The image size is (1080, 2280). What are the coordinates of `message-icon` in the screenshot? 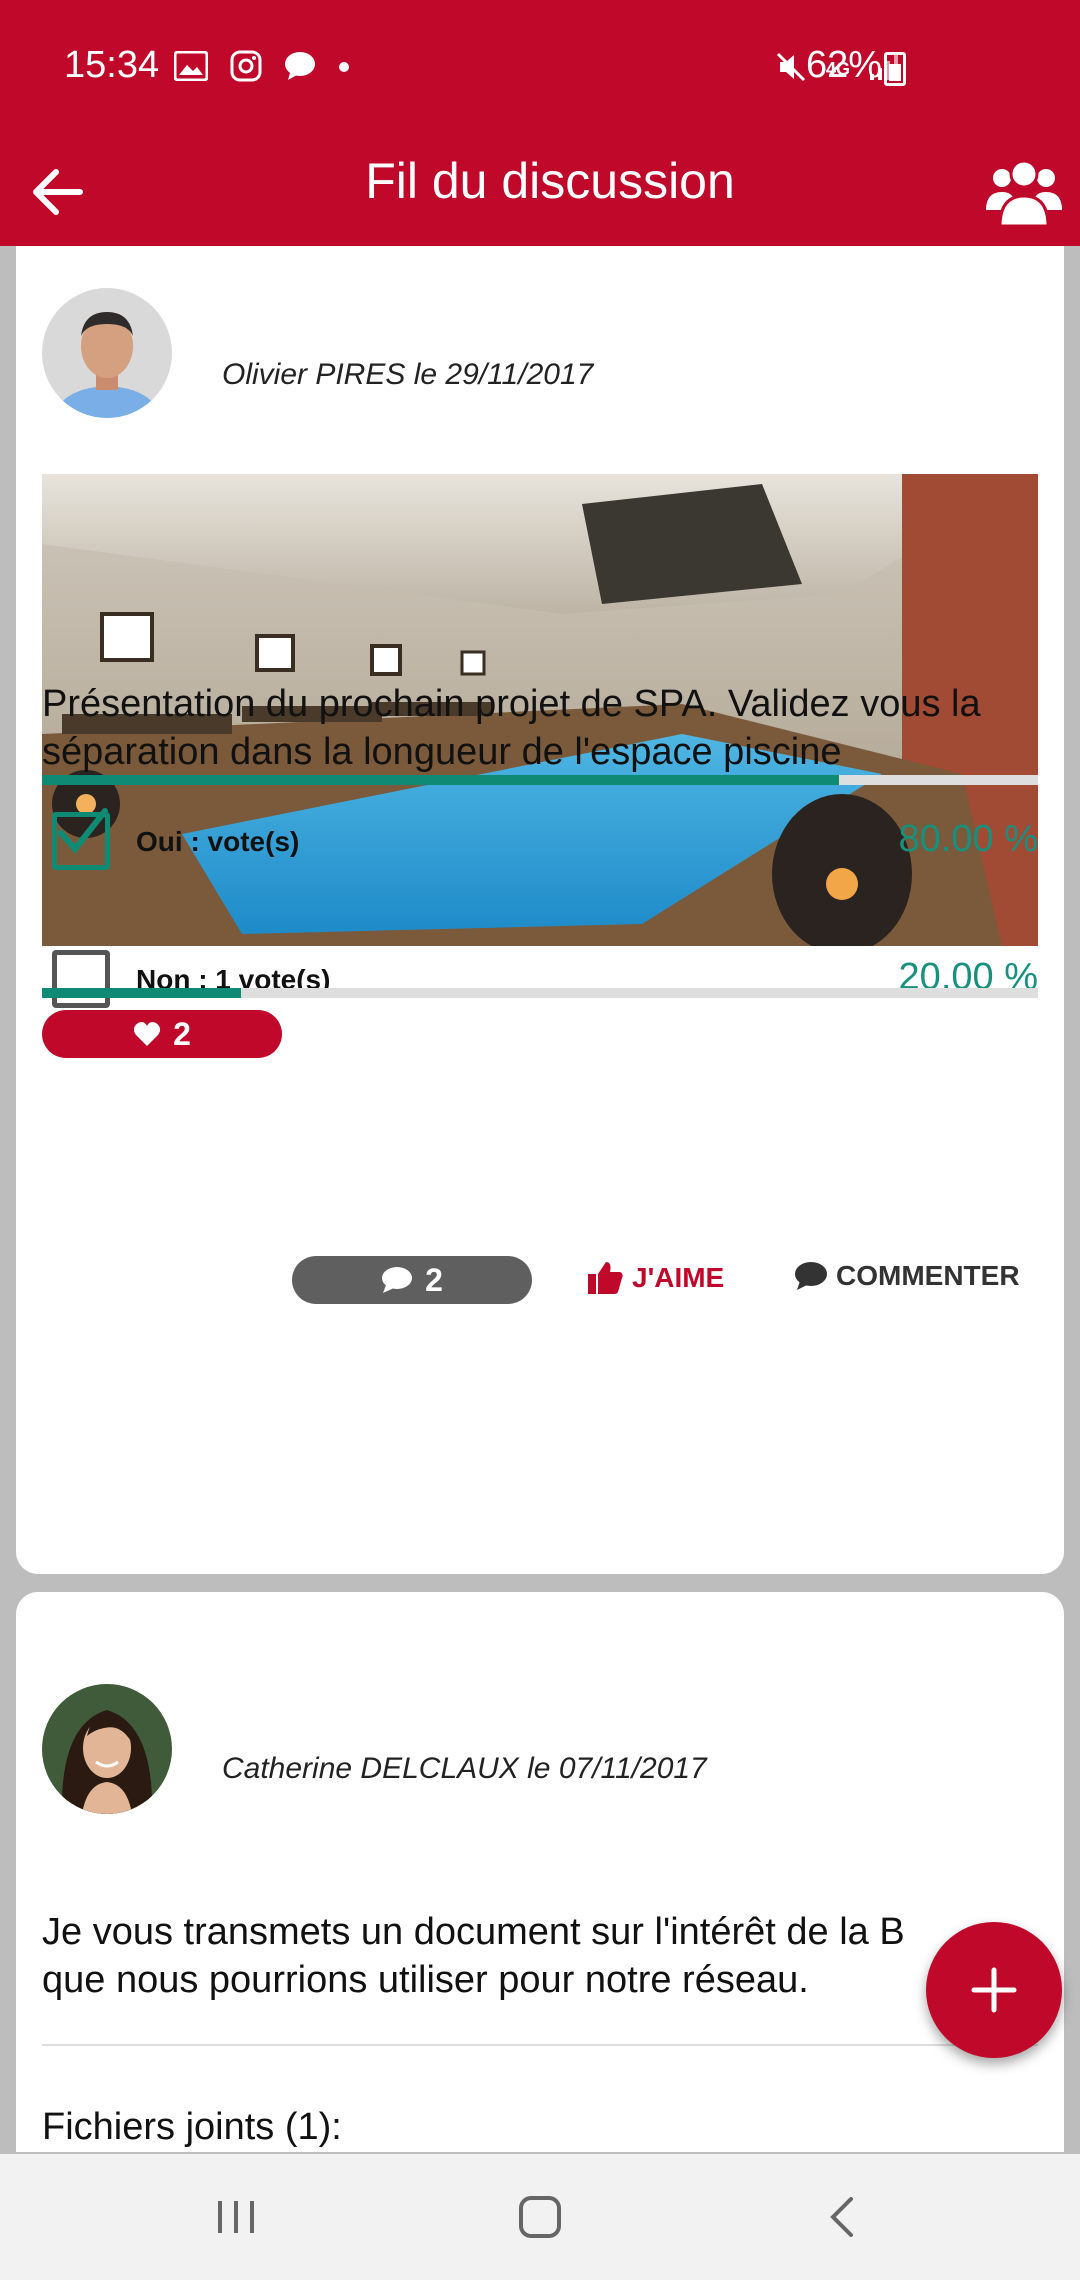 It's located at (300, 68).